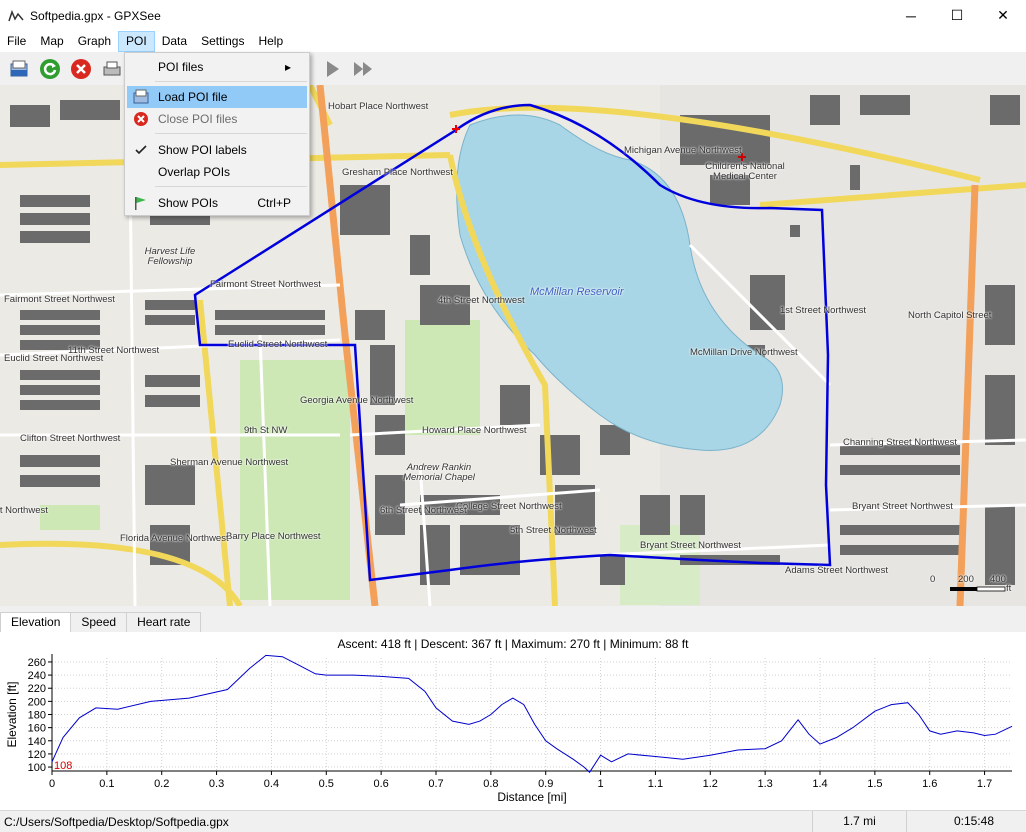 This screenshot has width=1026, height=832. I want to click on y-tick-label: 240, so click(37, 676).